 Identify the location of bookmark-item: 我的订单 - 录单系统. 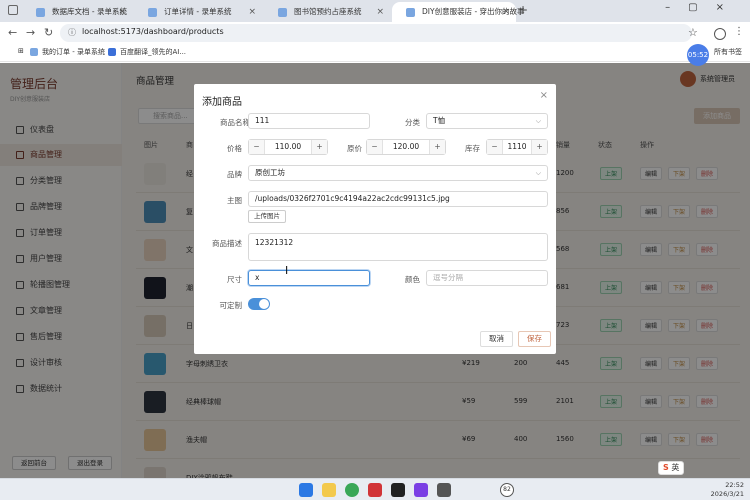
(67, 52).